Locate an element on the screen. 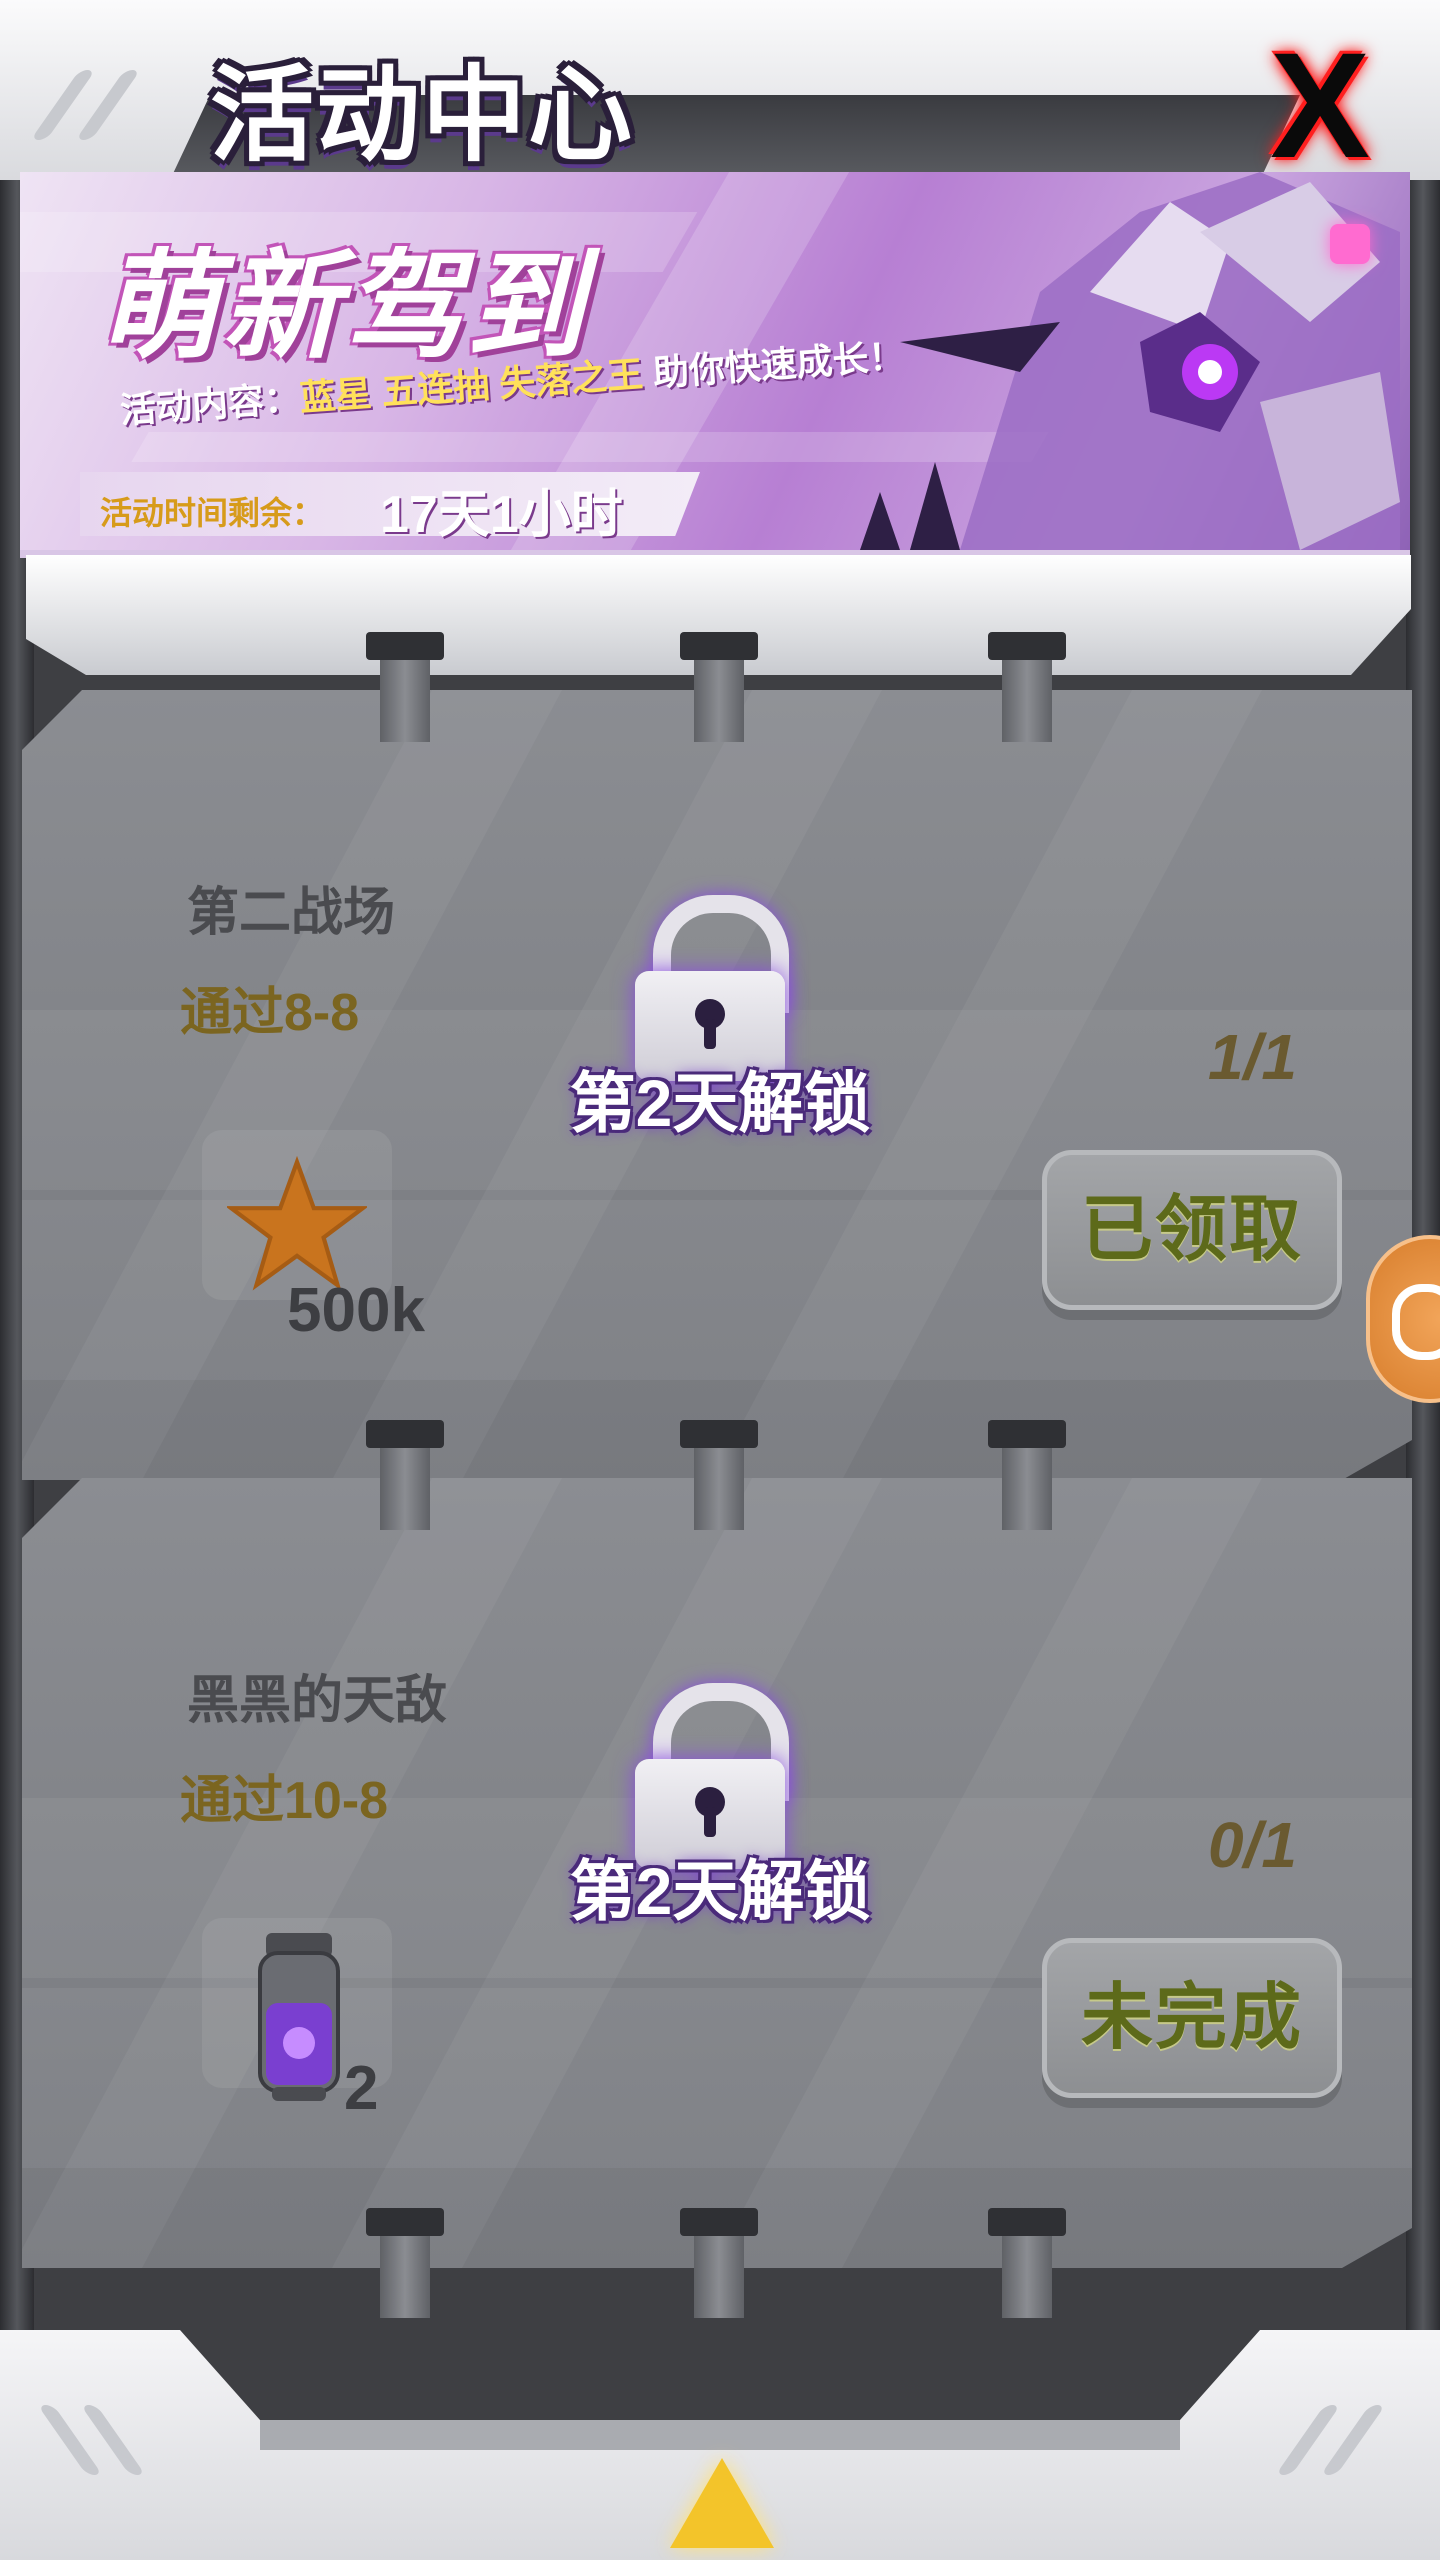  banner-gem-icon is located at coordinates (1350, 244).